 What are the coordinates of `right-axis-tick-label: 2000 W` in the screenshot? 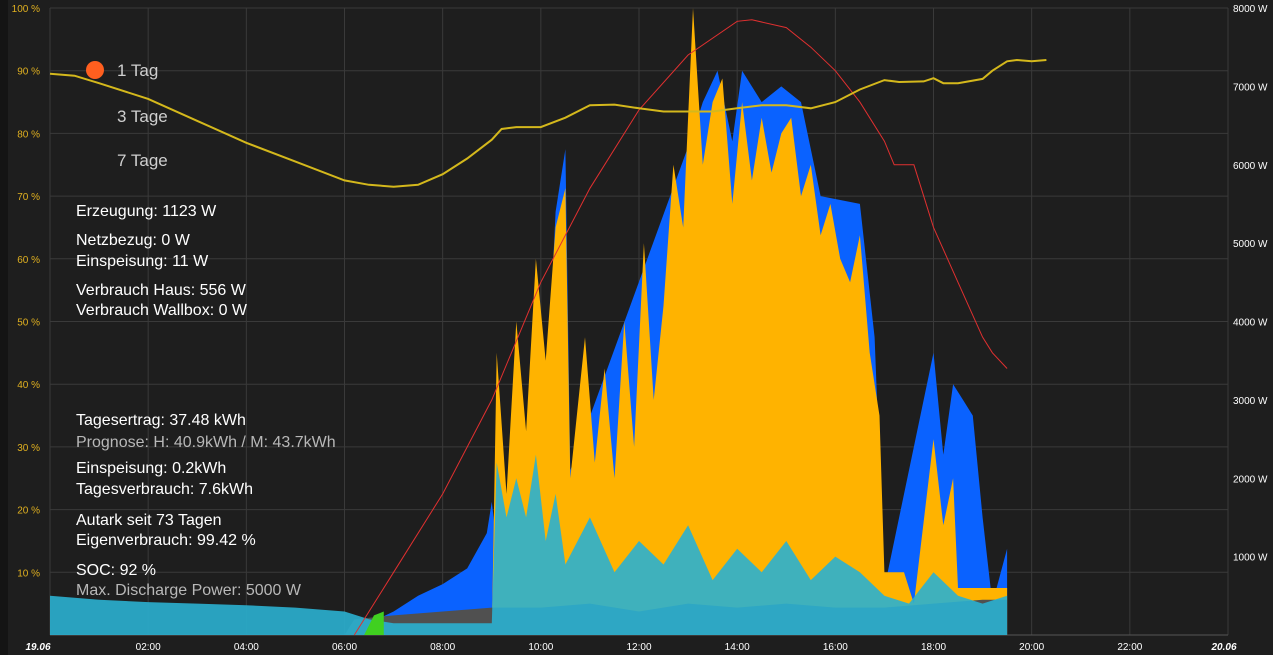 It's located at (1250, 479).